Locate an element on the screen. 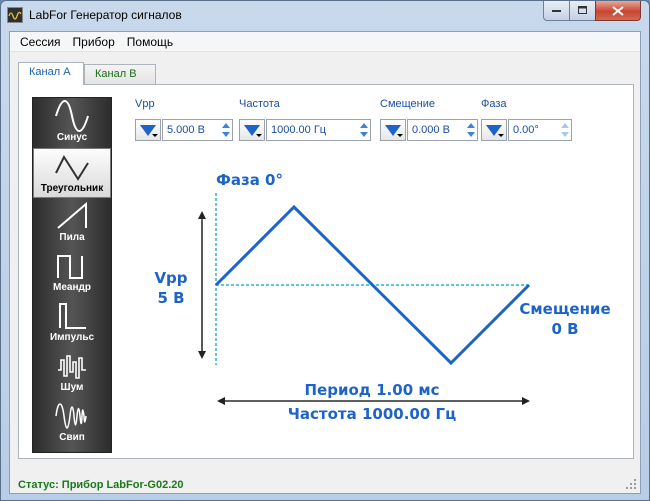  menu-device: Прибор is located at coordinates (94, 42).